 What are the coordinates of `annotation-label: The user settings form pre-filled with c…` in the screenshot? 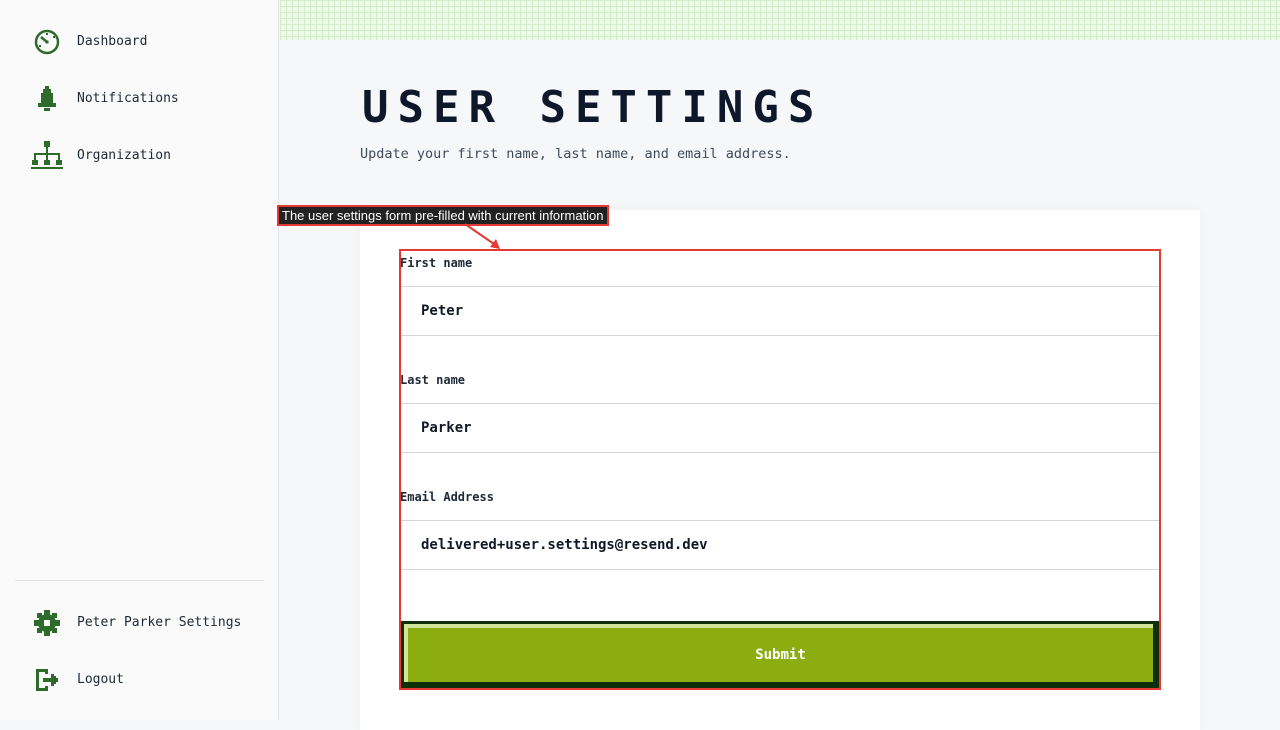 It's located at (443, 215).